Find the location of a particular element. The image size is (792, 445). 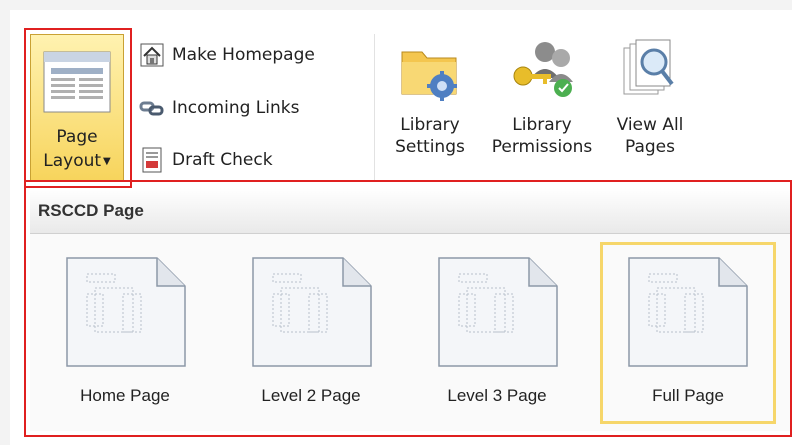

incoming-links-button: Incoming Links is located at coordinates (218, 108).